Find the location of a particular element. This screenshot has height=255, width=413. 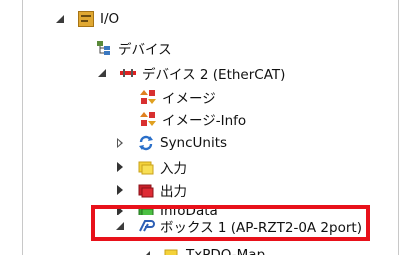

tree-node-syncunits: SyncUnits is located at coordinates (170, 143).